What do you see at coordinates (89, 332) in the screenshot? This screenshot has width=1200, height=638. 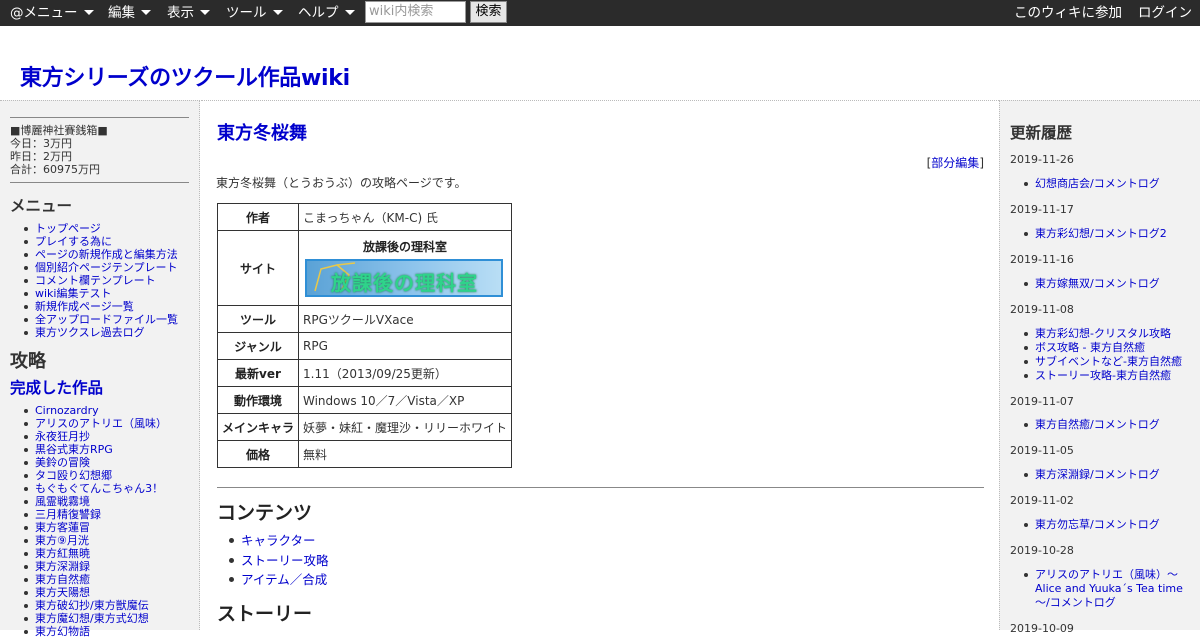 I see `sidebar-item-past-logs: 東方ツクスレ過去ログ` at bounding box center [89, 332].